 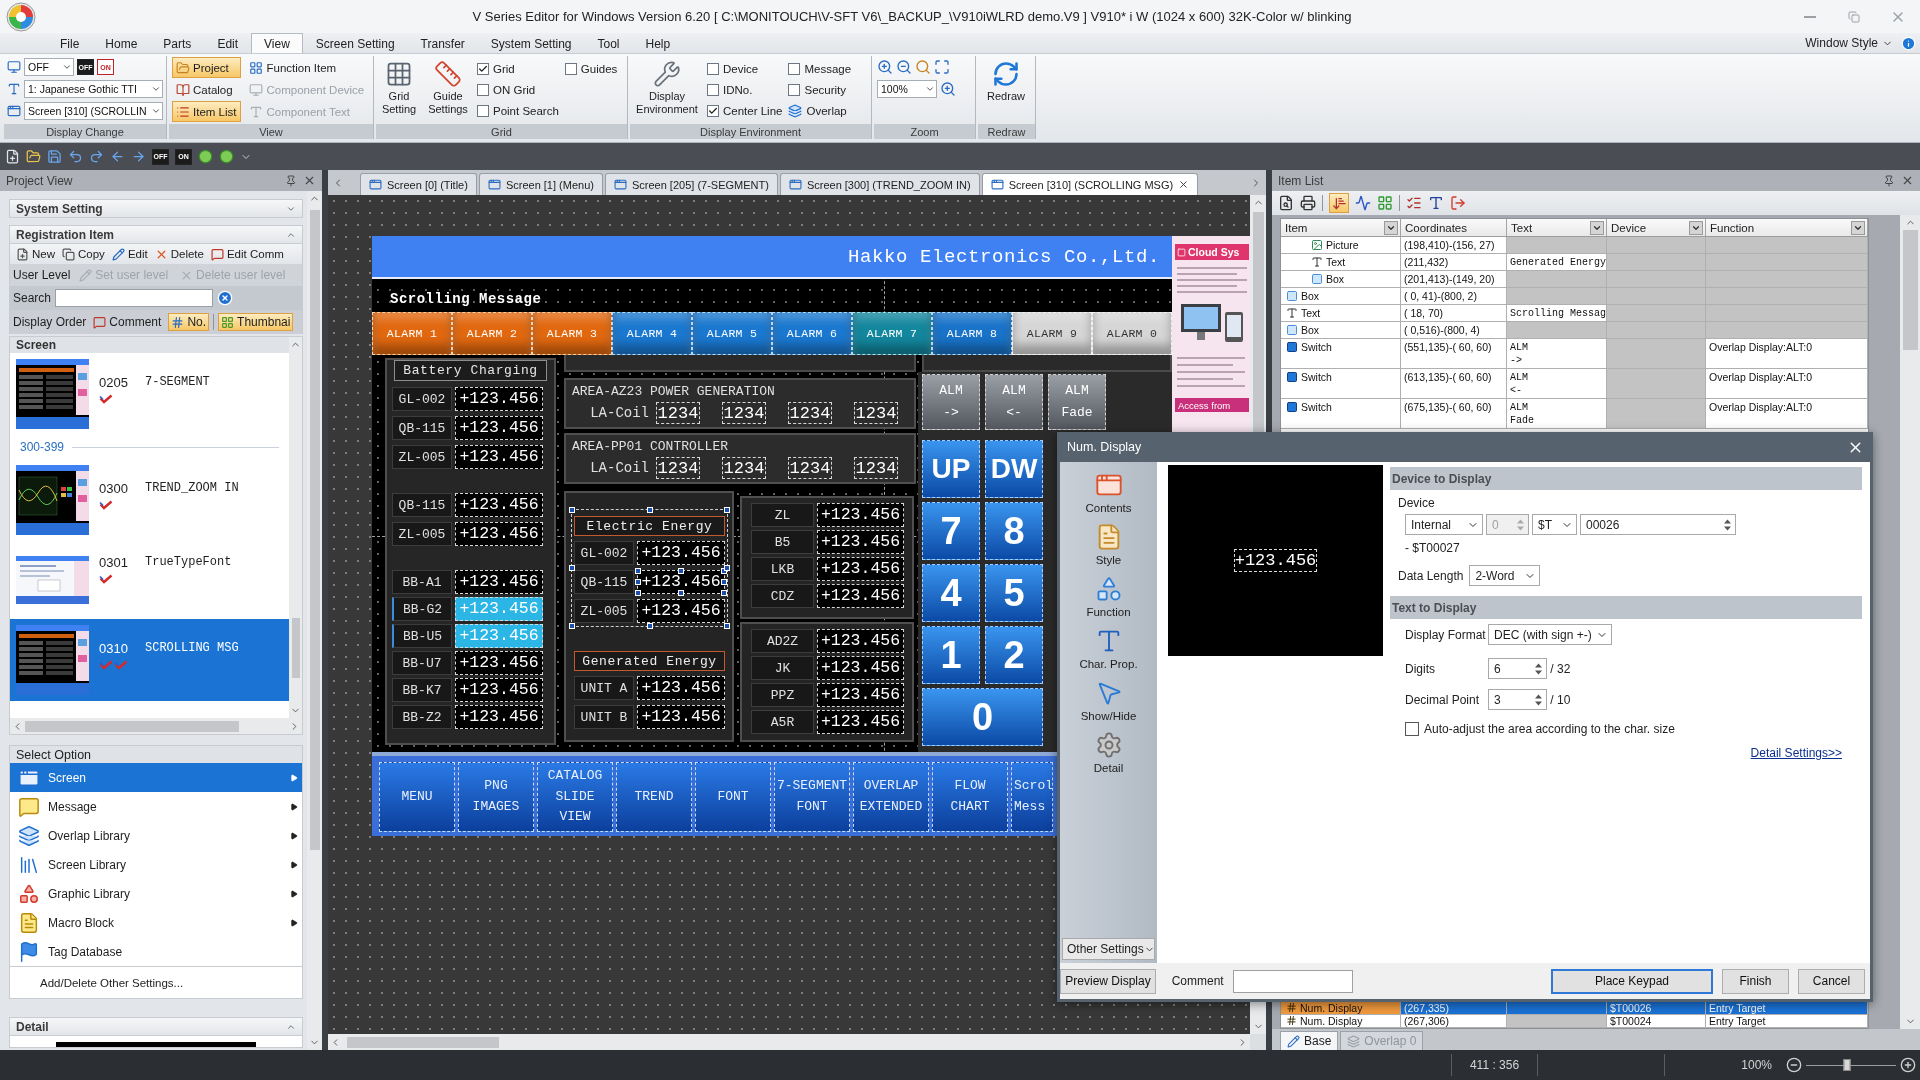 What do you see at coordinates (1286, 203) in the screenshot?
I see `document-search-icon` at bounding box center [1286, 203].